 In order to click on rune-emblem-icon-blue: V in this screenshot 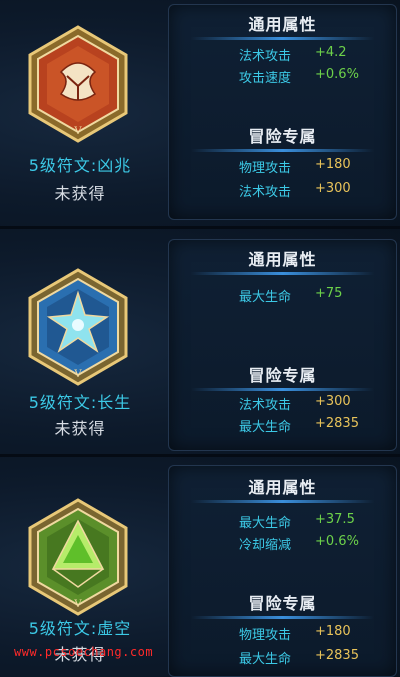, I will do `click(78, 327)`.